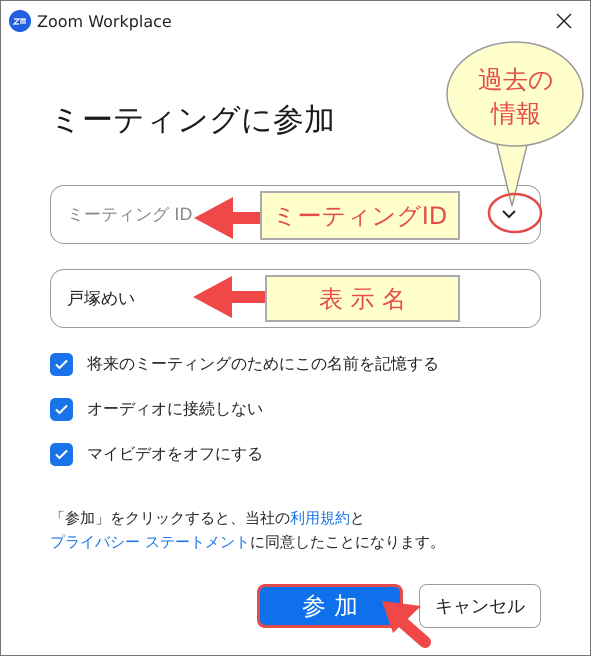 Image resolution: width=591 pixels, height=656 pixels. Describe the element at coordinates (360, 215) in the screenshot. I see `annotation-label: ミーティングID` at that location.